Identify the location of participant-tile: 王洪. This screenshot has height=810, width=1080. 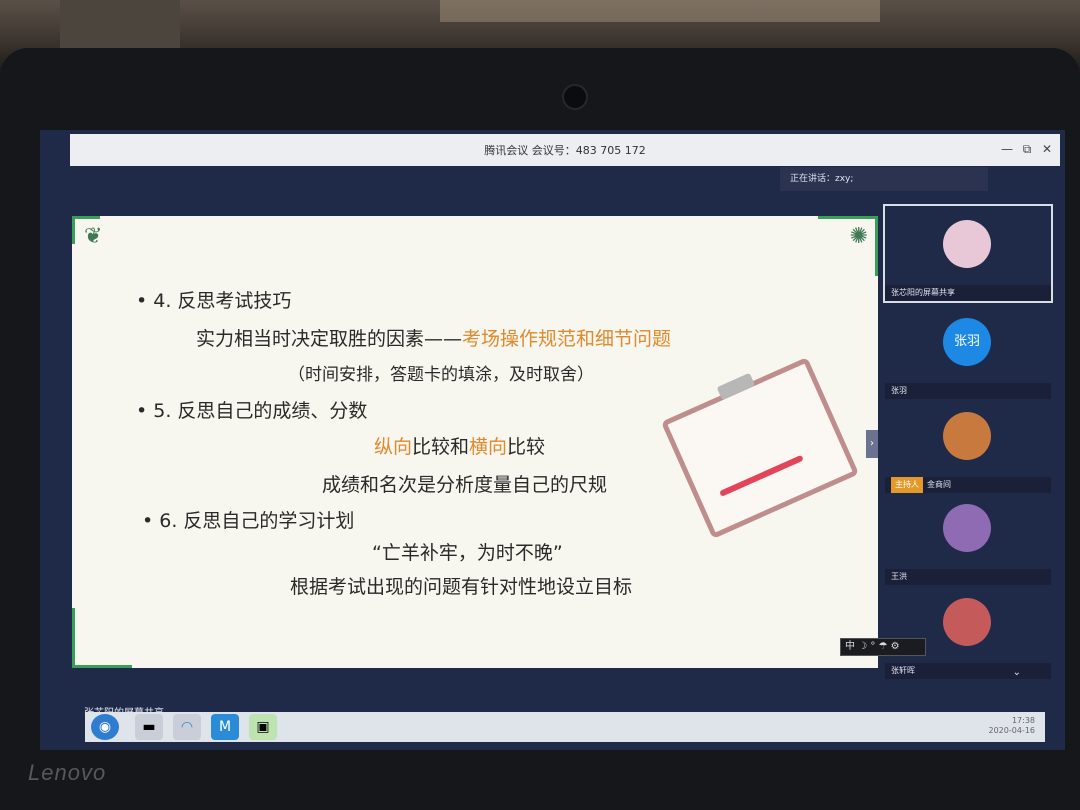
(968, 537).